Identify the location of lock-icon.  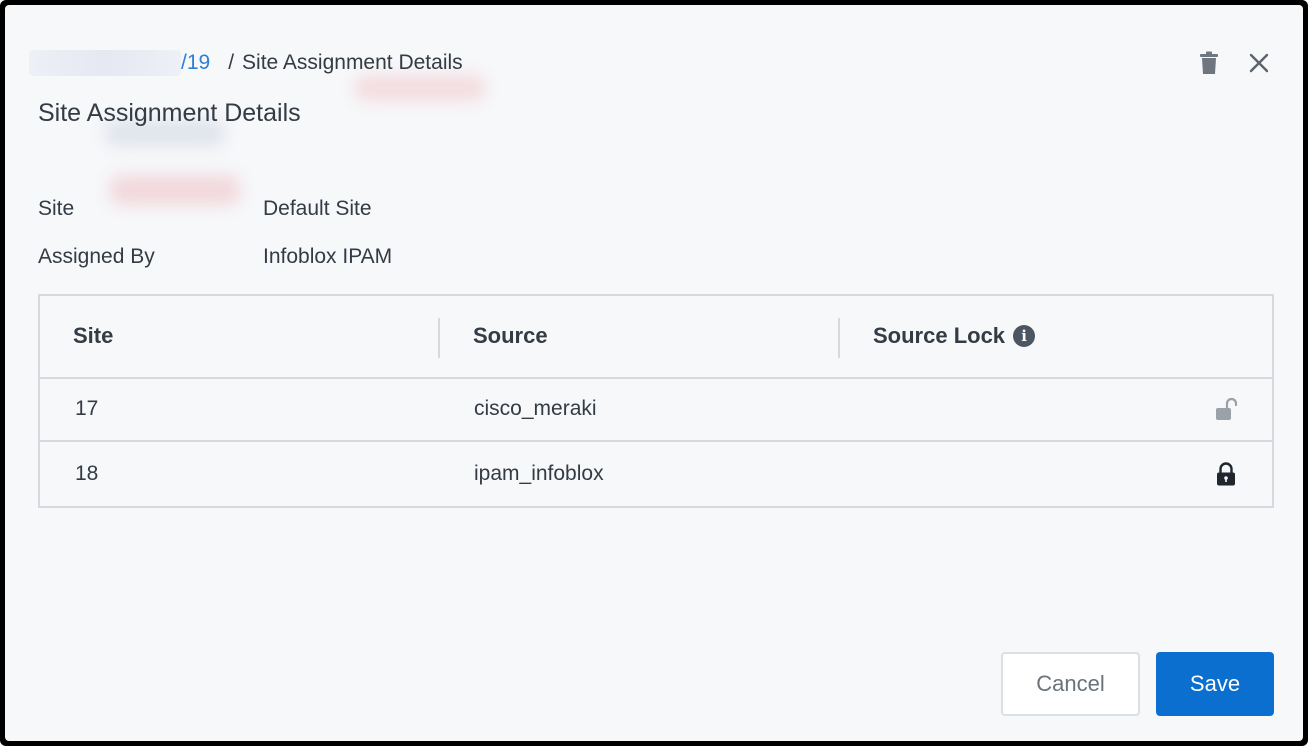
(1226, 475).